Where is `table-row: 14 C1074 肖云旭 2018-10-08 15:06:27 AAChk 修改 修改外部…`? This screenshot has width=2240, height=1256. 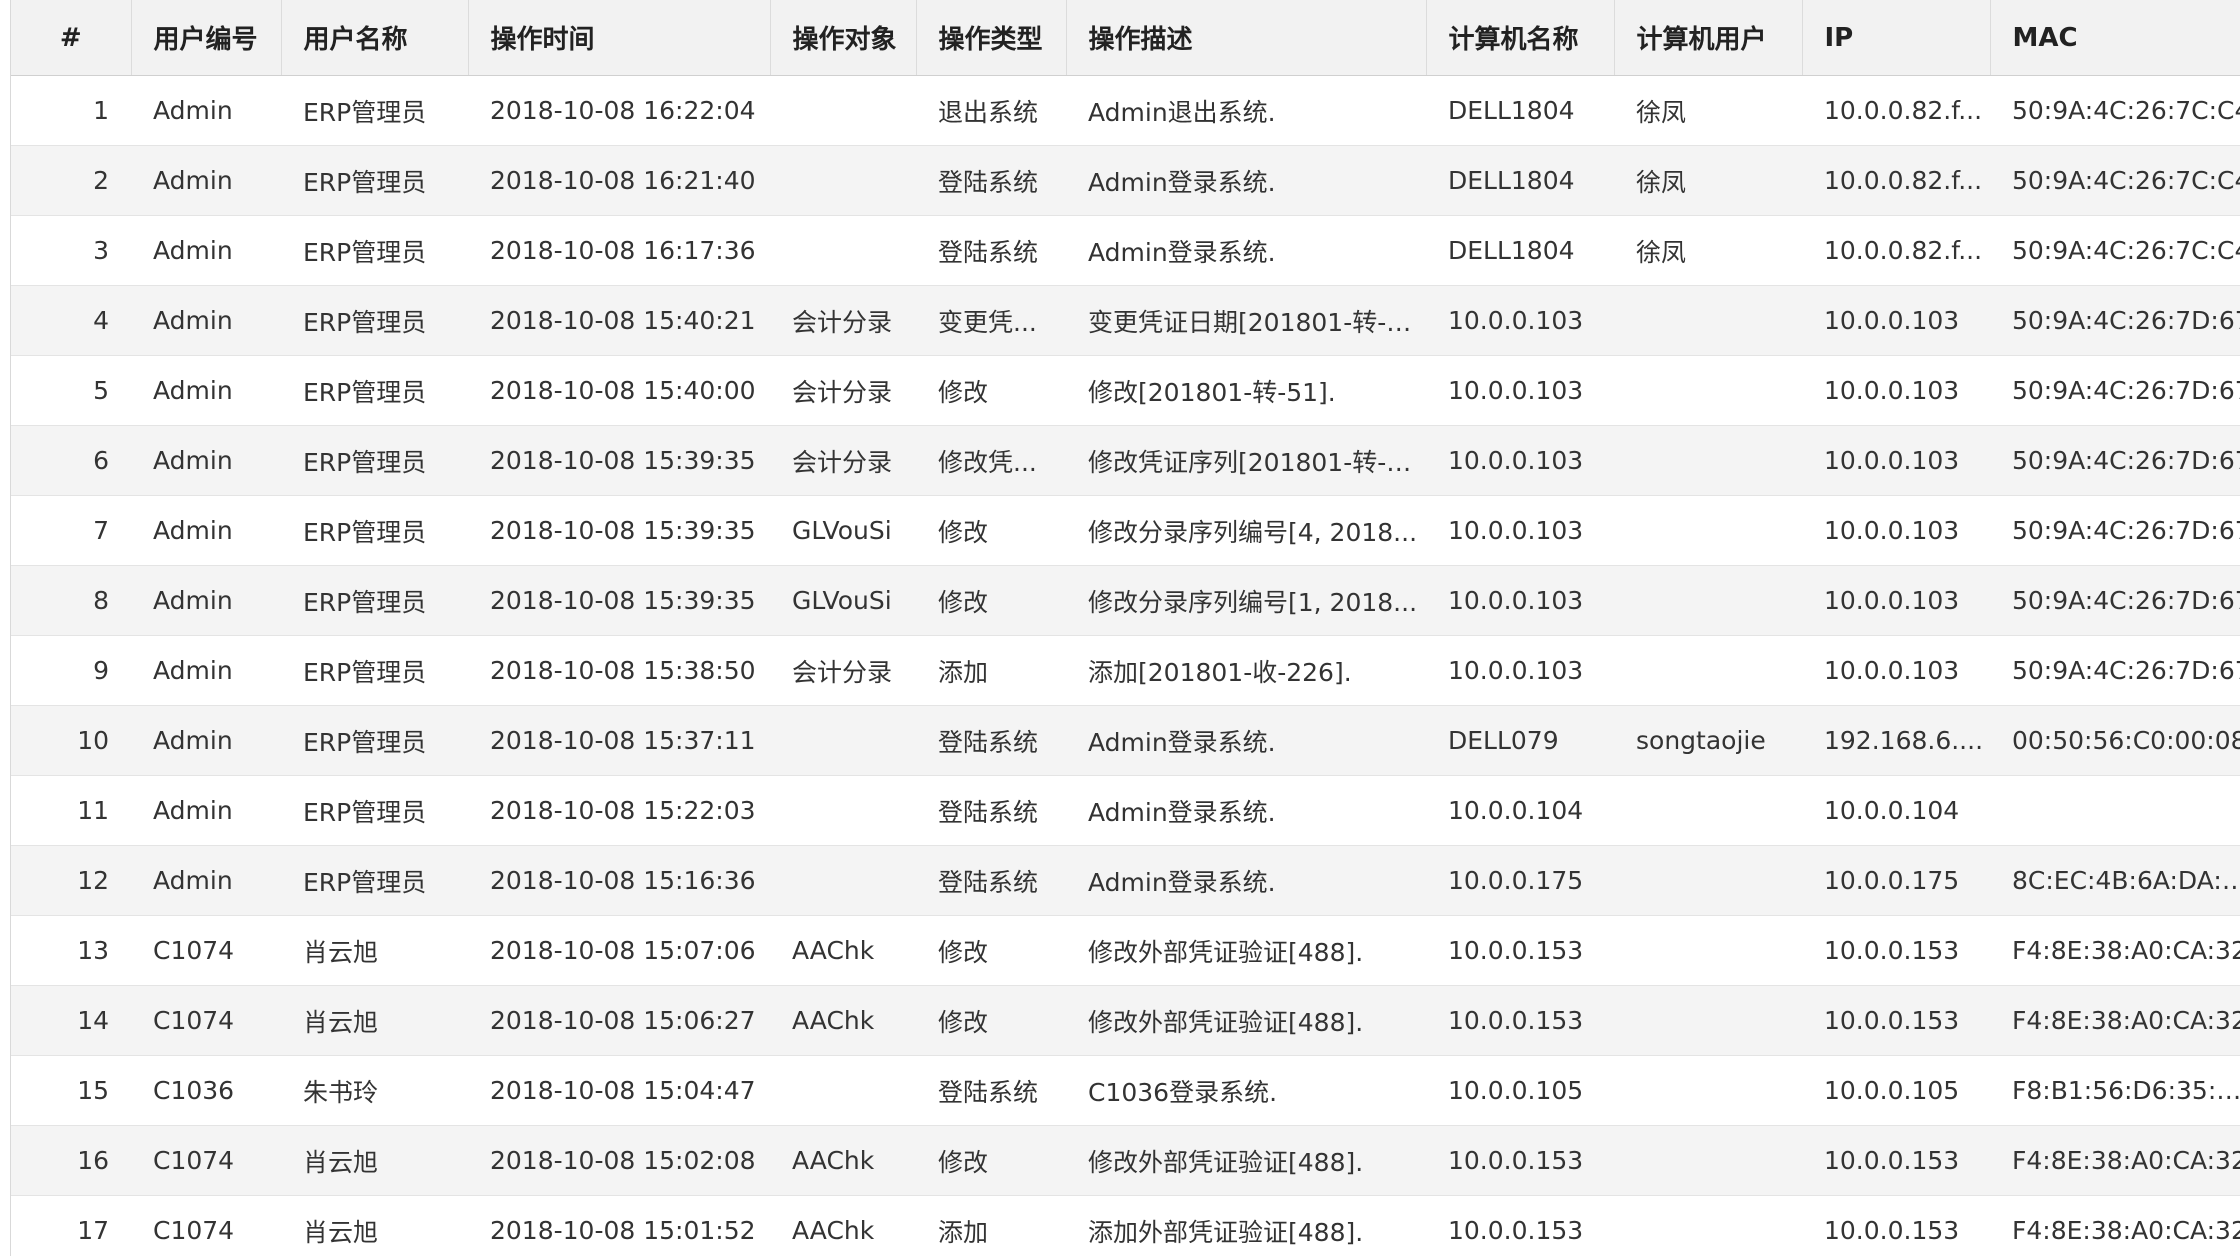
table-row: 14 C1074 肖云旭 2018-10-08 15:06:27 AAChk 修改 修改外部… is located at coordinates (1125, 1020).